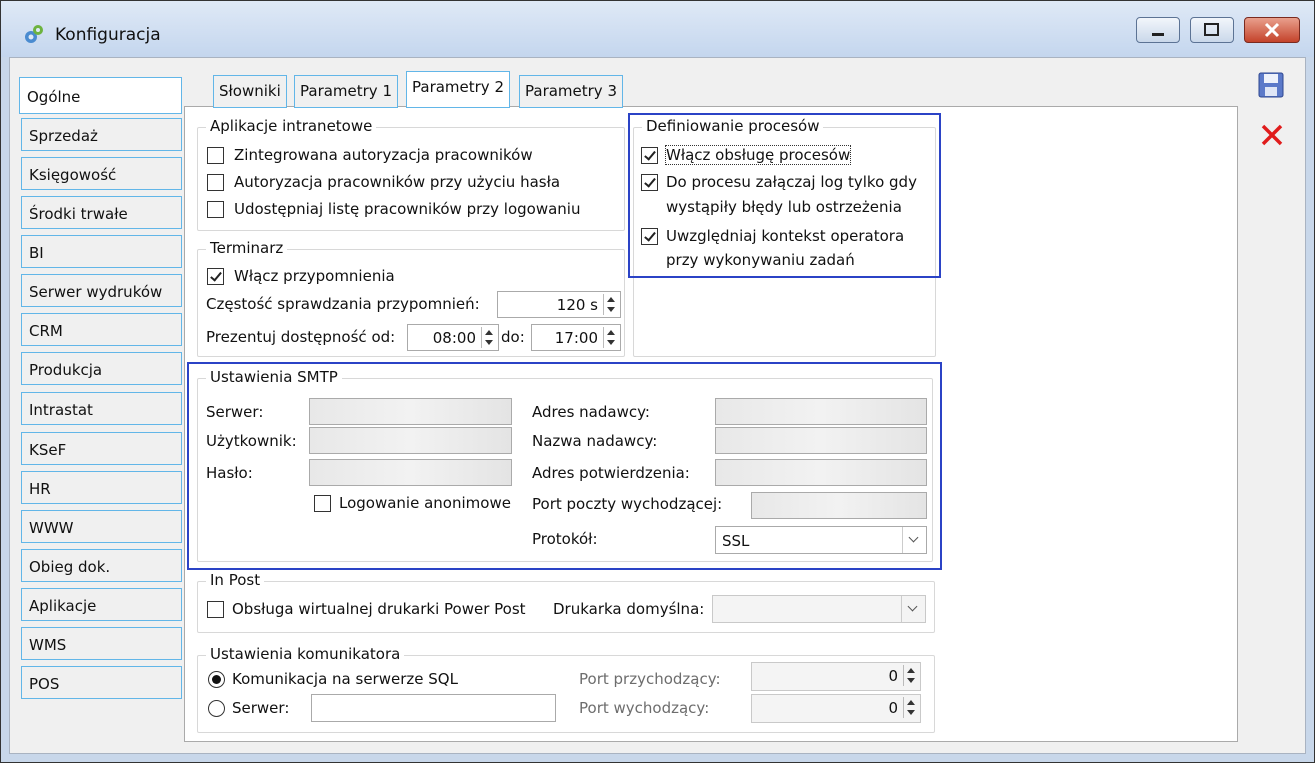 The height and width of the screenshot is (763, 1315). I want to click on nav-item-sprzedaz: Sprzedaż, so click(101, 134).